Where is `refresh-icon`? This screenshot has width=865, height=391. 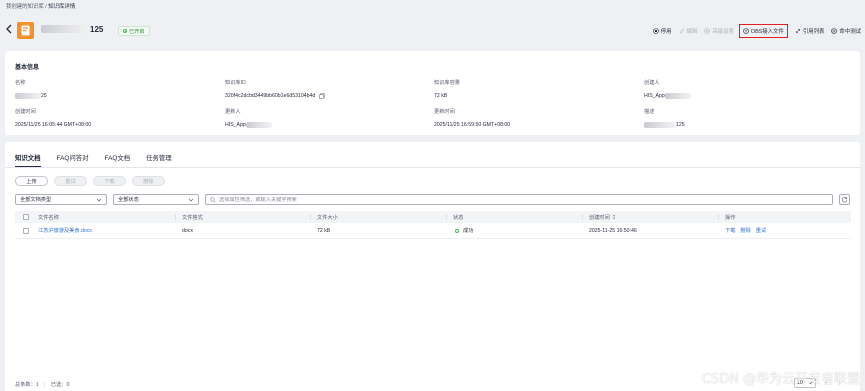 refresh-icon is located at coordinates (844, 199).